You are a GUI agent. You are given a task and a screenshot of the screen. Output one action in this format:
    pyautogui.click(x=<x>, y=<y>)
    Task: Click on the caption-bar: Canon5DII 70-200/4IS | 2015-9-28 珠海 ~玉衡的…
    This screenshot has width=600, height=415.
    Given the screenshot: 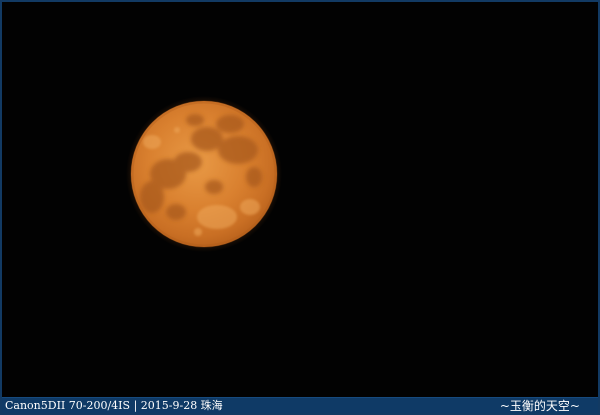 What is the action you would take?
    pyautogui.click(x=300, y=405)
    